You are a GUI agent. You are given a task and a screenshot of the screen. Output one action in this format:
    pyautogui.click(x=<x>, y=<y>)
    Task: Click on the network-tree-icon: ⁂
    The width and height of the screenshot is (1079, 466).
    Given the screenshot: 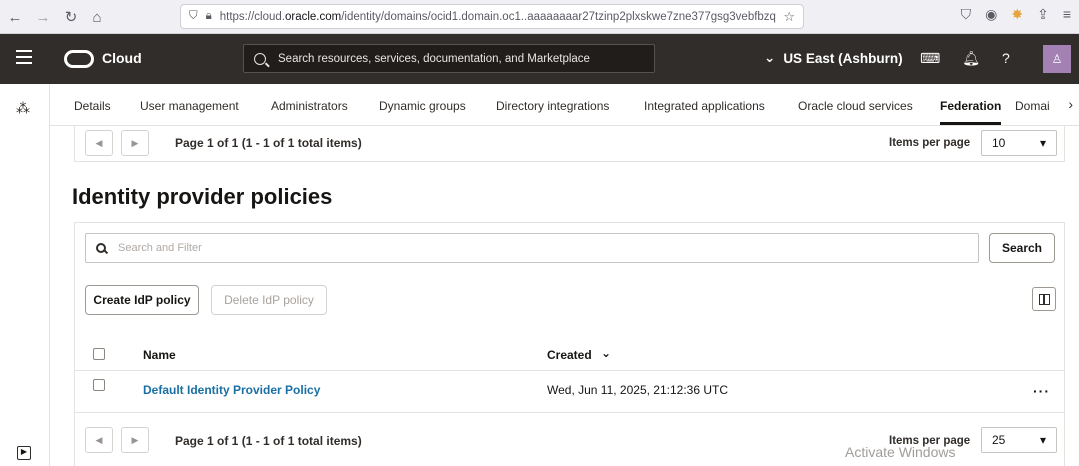 What is the action you would take?
    pyautogui.click(x=23, y=108)
    